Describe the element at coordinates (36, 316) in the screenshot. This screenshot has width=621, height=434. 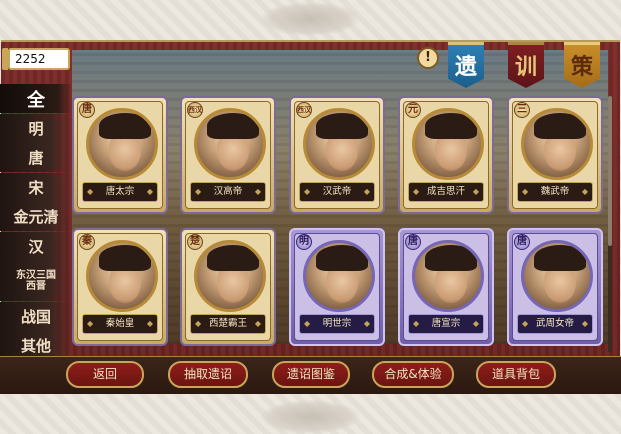
I see `dynasty-tab-warring-states: 战国` at that location.